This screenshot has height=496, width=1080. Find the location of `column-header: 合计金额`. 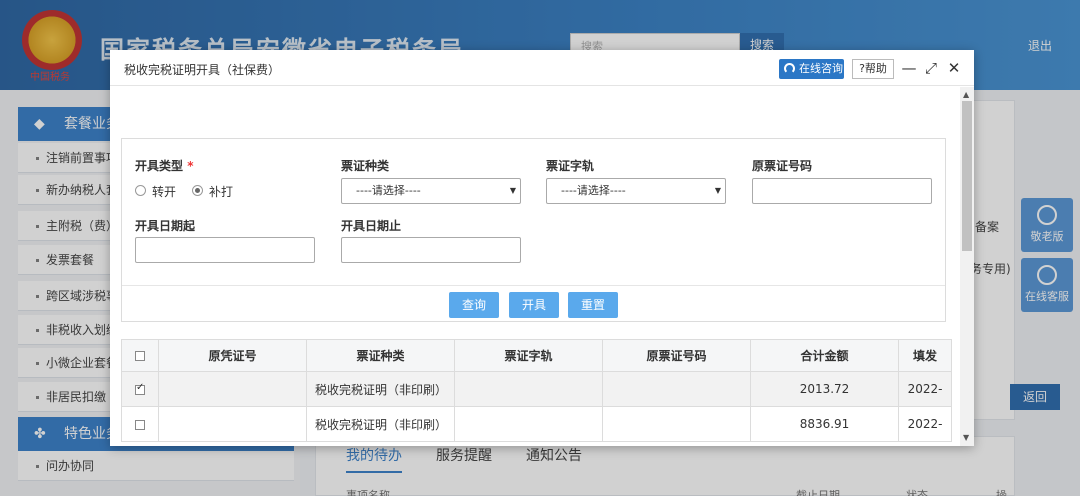

column-header: 合计金额 is located at coordinates (824, 355).